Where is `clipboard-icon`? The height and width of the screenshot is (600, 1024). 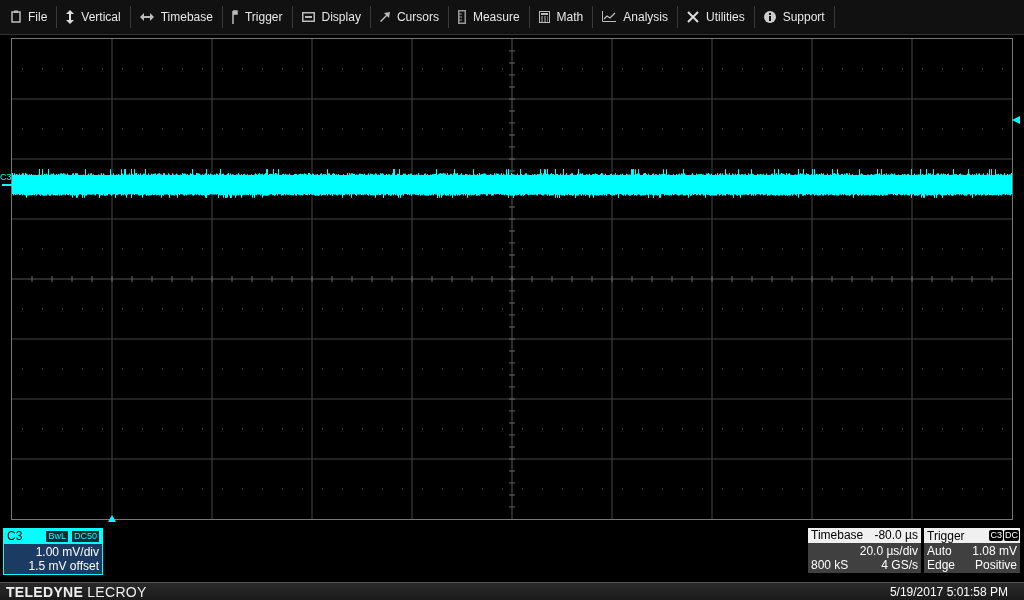
clipboard-icon is located at coordinates (16, 17).